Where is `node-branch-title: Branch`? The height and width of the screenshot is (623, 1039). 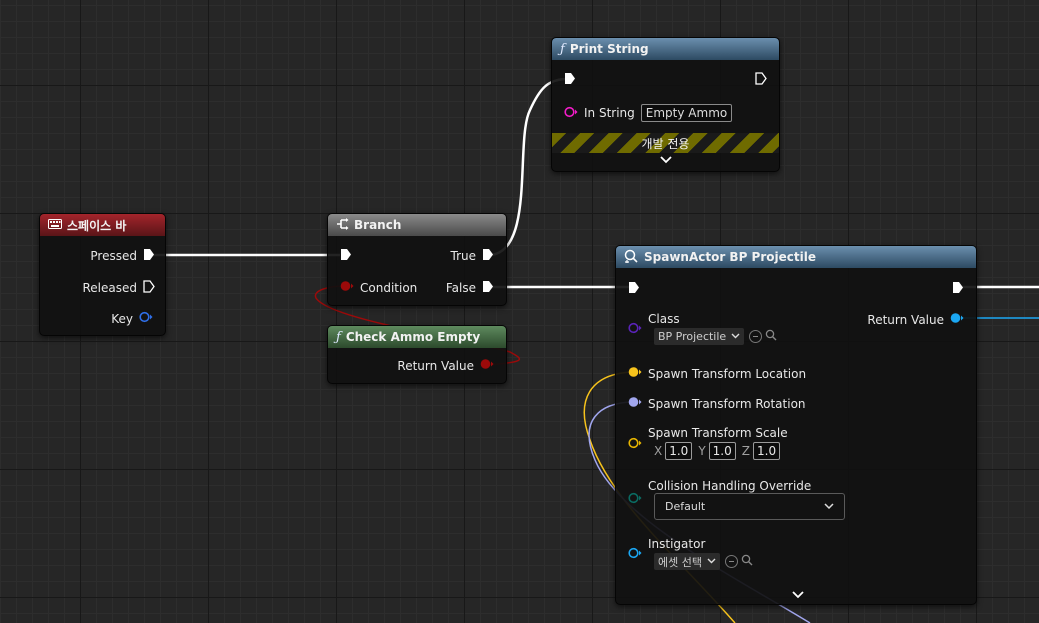 node-branch-title: Branch is located at coordinates (378, 225).